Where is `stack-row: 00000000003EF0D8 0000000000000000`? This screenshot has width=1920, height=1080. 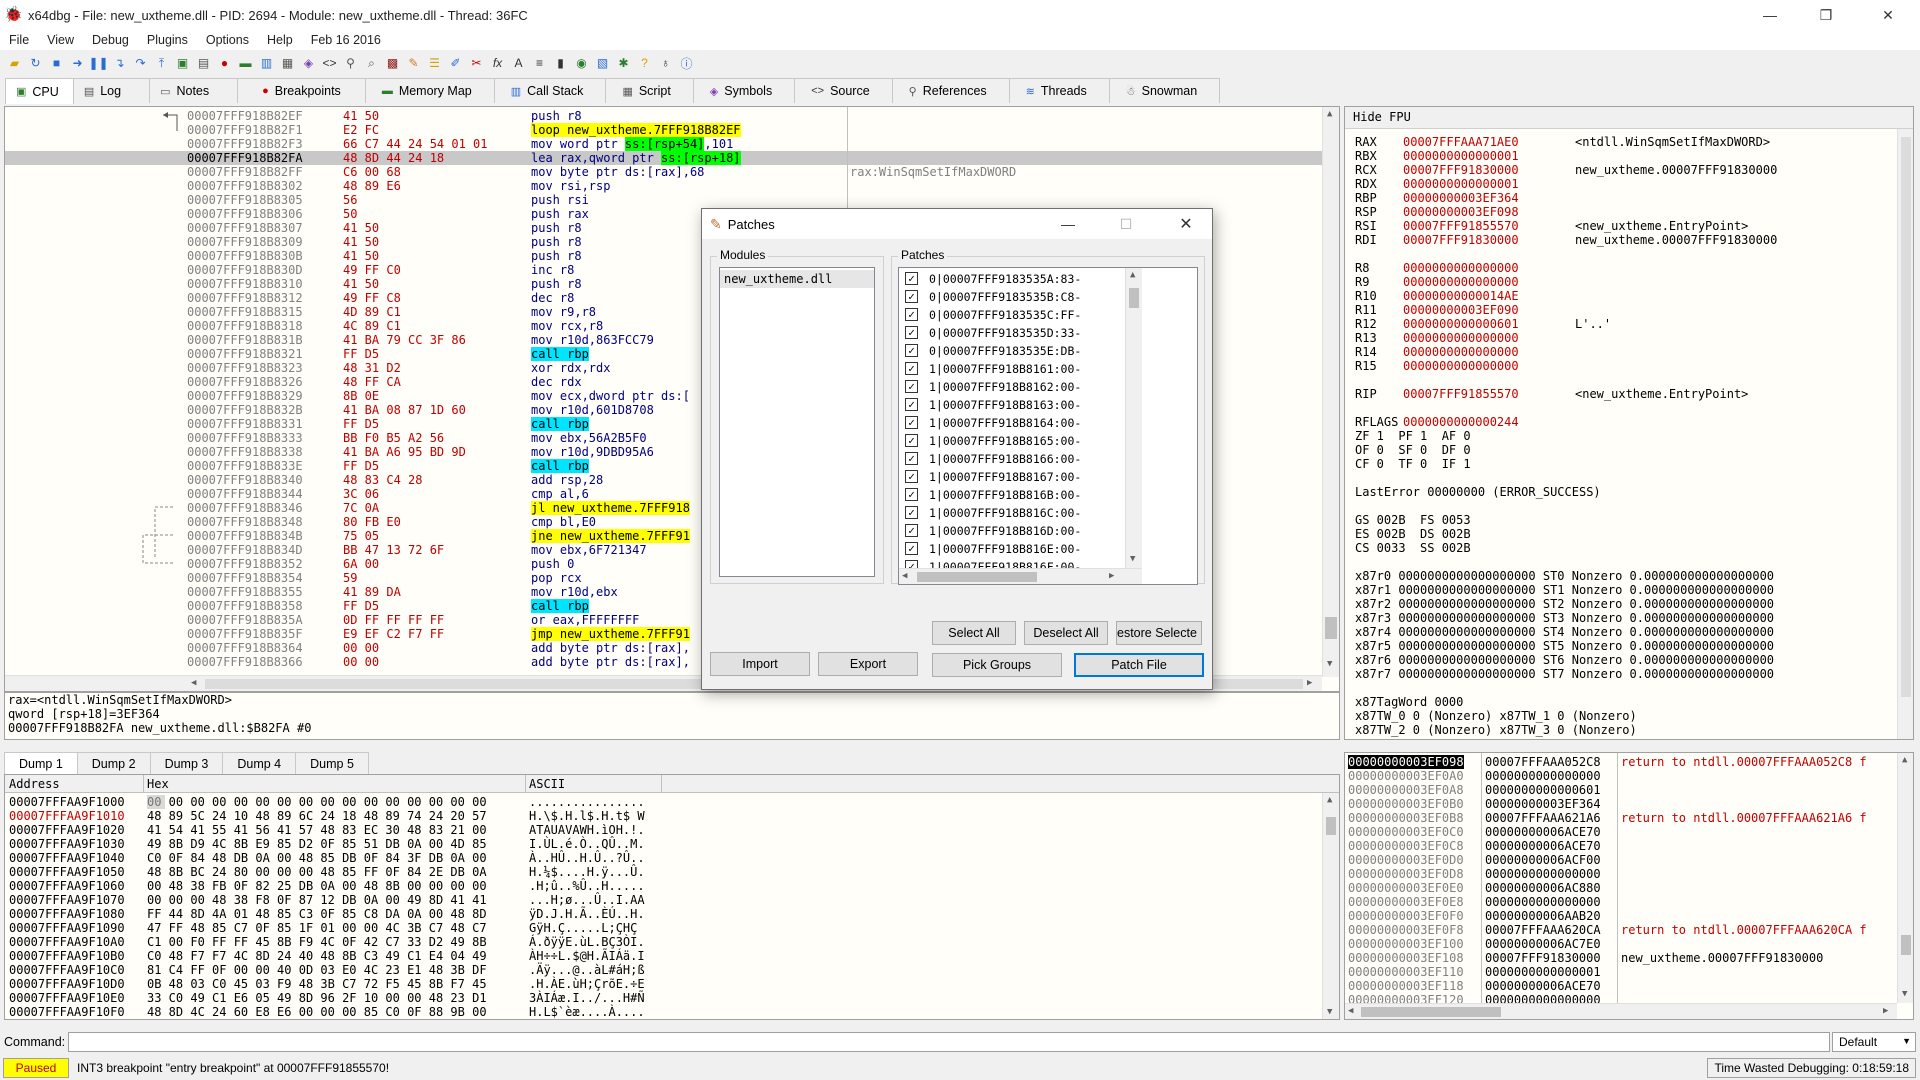
stack-row: 00000000003EF0D8 0000000000000000 is located at coordinates (1629, 874).